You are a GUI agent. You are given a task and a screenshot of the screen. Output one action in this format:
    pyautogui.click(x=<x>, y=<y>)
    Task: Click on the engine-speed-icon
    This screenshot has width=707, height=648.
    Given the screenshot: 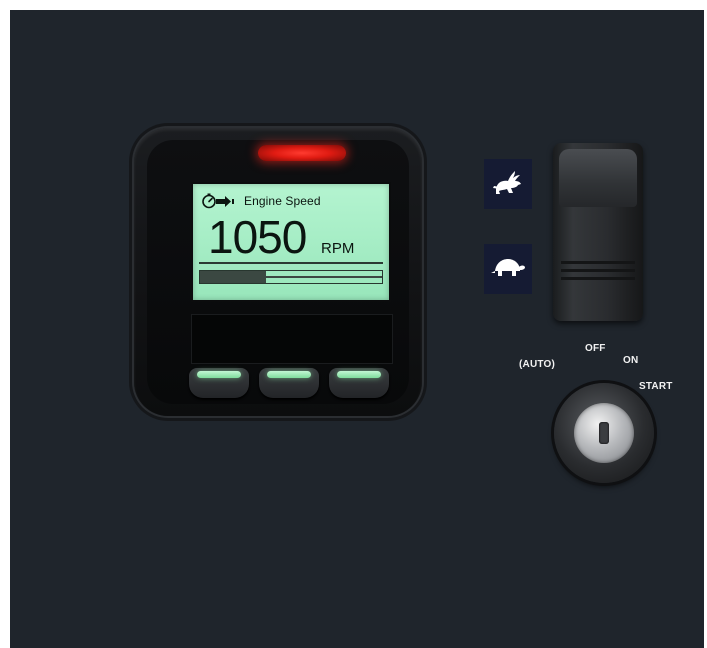 What is the action you would take?
    pyautogui.click(x=219, y=201)
    